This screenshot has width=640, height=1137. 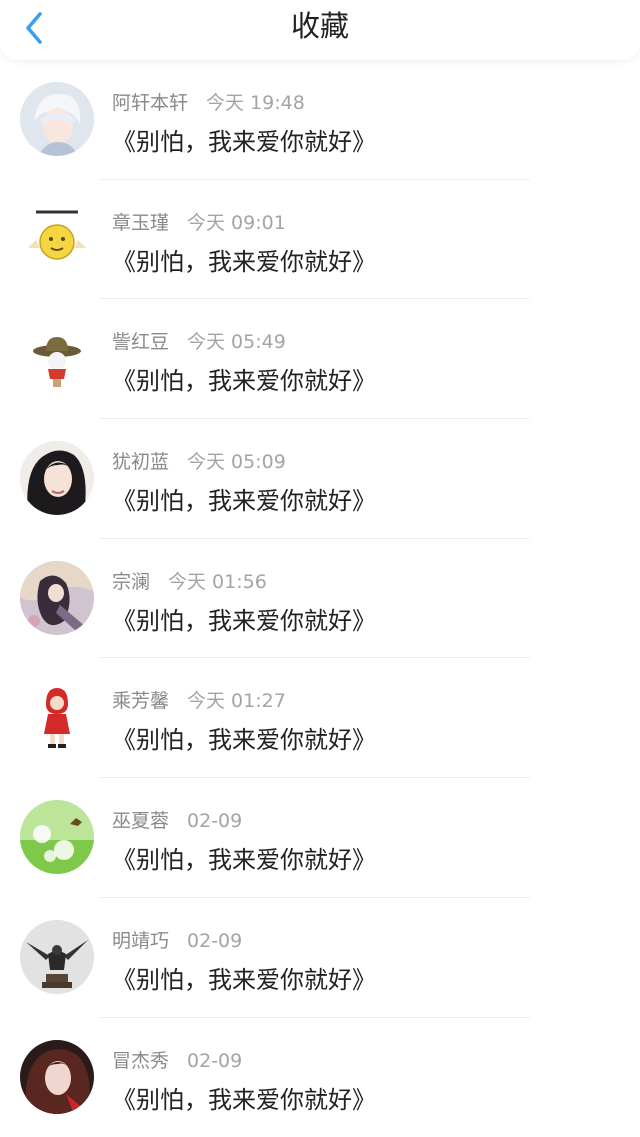 I want to click on item-meta: 犹初蓝今天 05:09, so click(x=199, y=460).